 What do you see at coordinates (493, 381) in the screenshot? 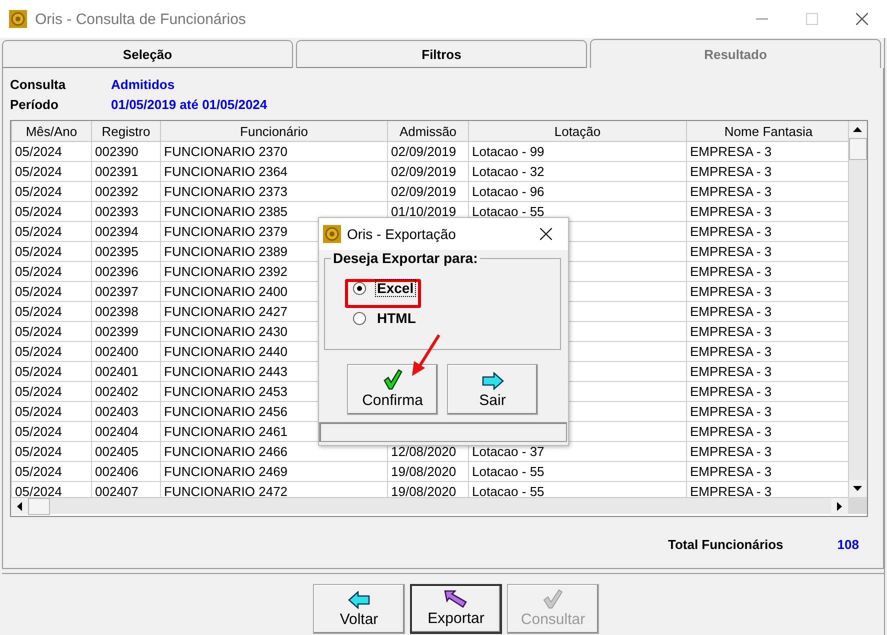
I see `arrow-right-icon` at bounding box center [493, 381].